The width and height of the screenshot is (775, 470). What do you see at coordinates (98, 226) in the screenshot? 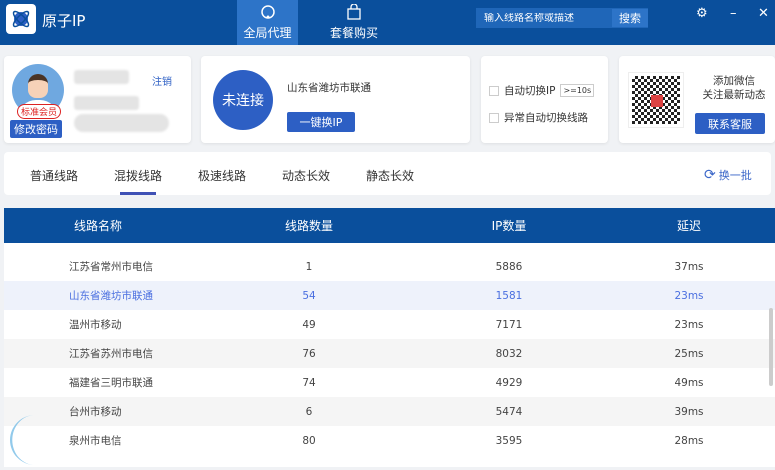
I see `col-header: 线路名称` at bounding box center [98, 226].